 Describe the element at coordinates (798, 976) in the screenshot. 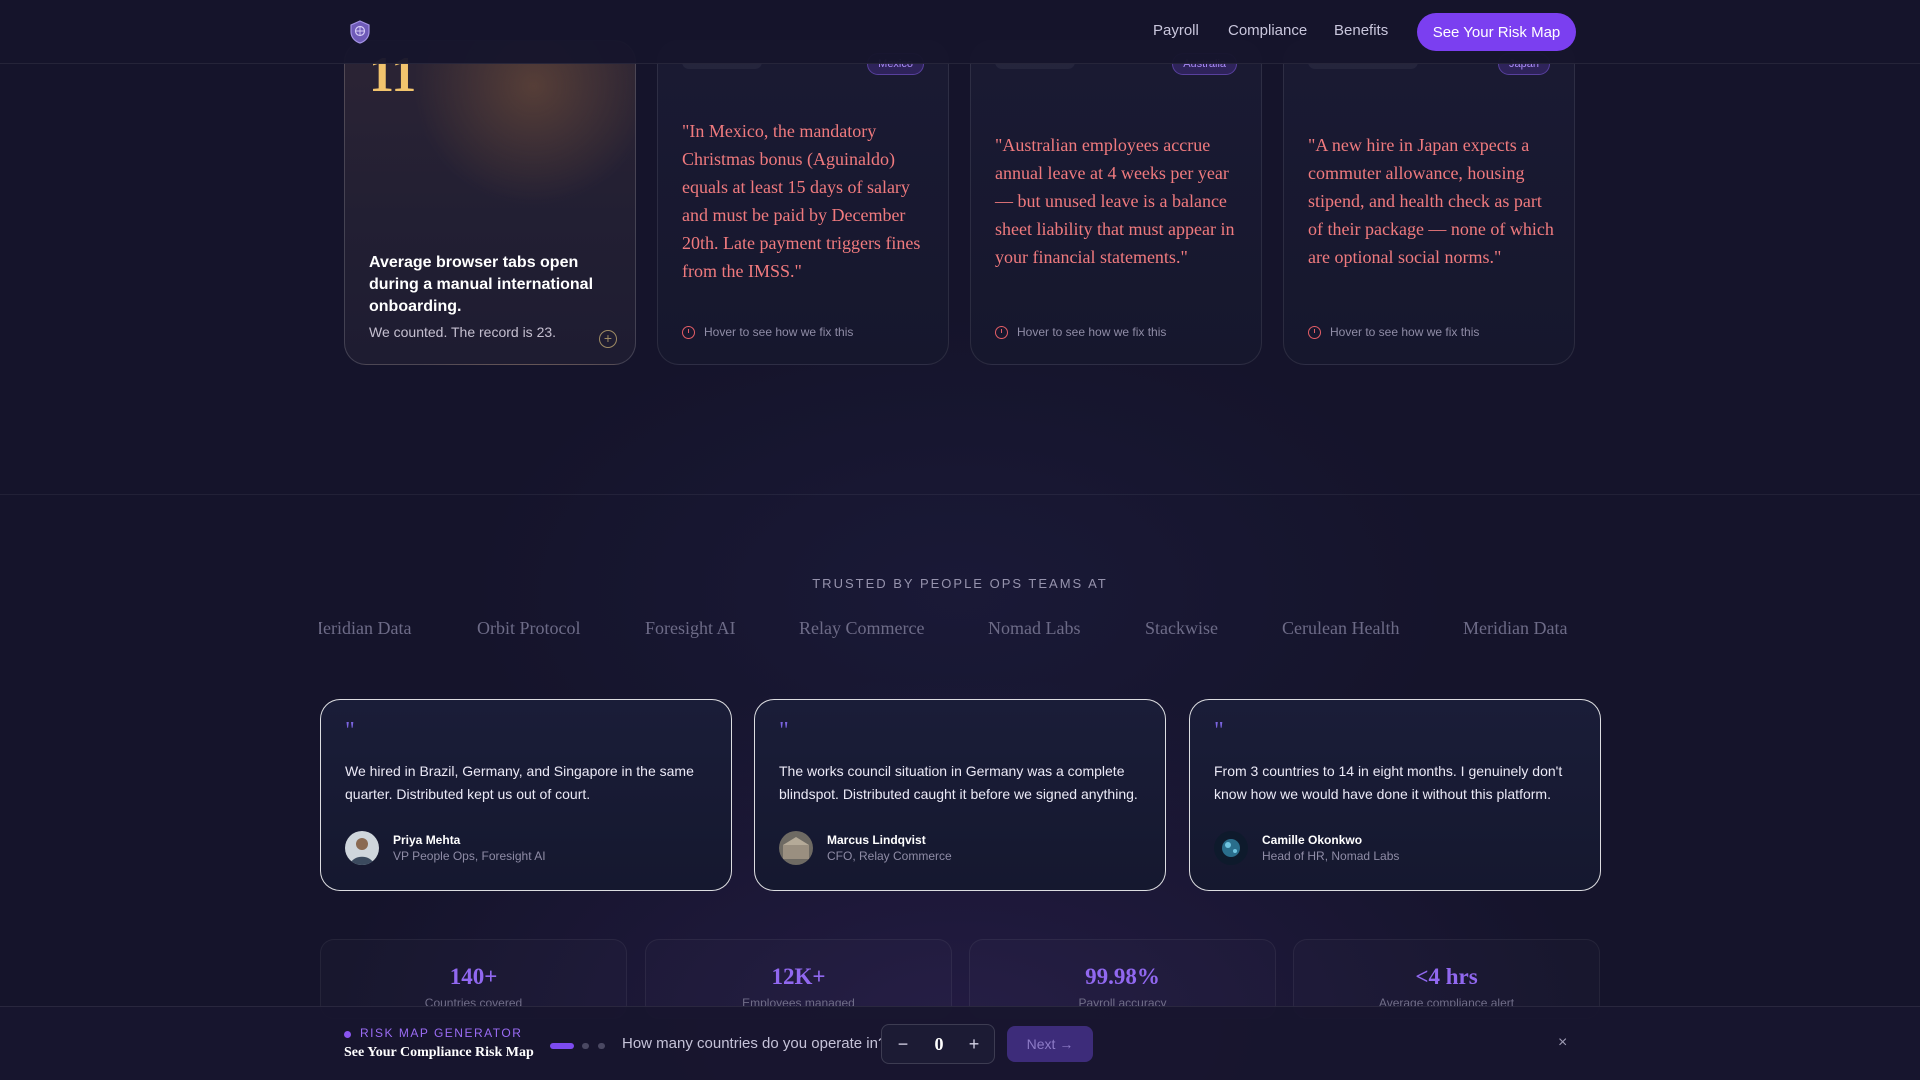

I see `stat-value: 12K+` at that location.